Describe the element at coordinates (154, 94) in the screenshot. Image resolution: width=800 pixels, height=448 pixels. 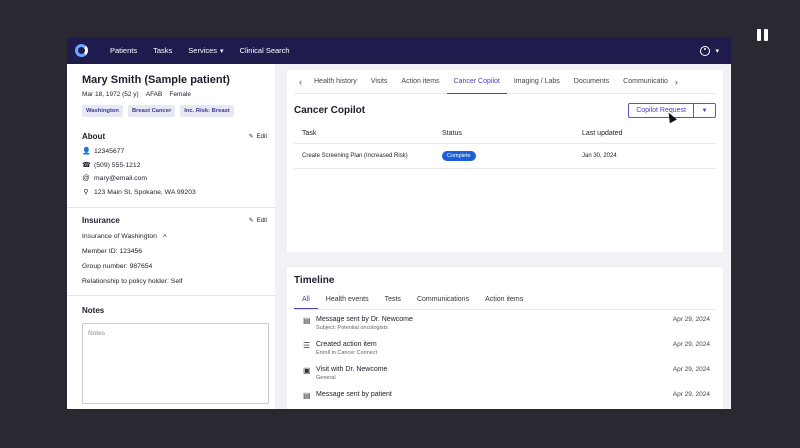
I see `patient-sex-at-birth: AFAB` at that location.